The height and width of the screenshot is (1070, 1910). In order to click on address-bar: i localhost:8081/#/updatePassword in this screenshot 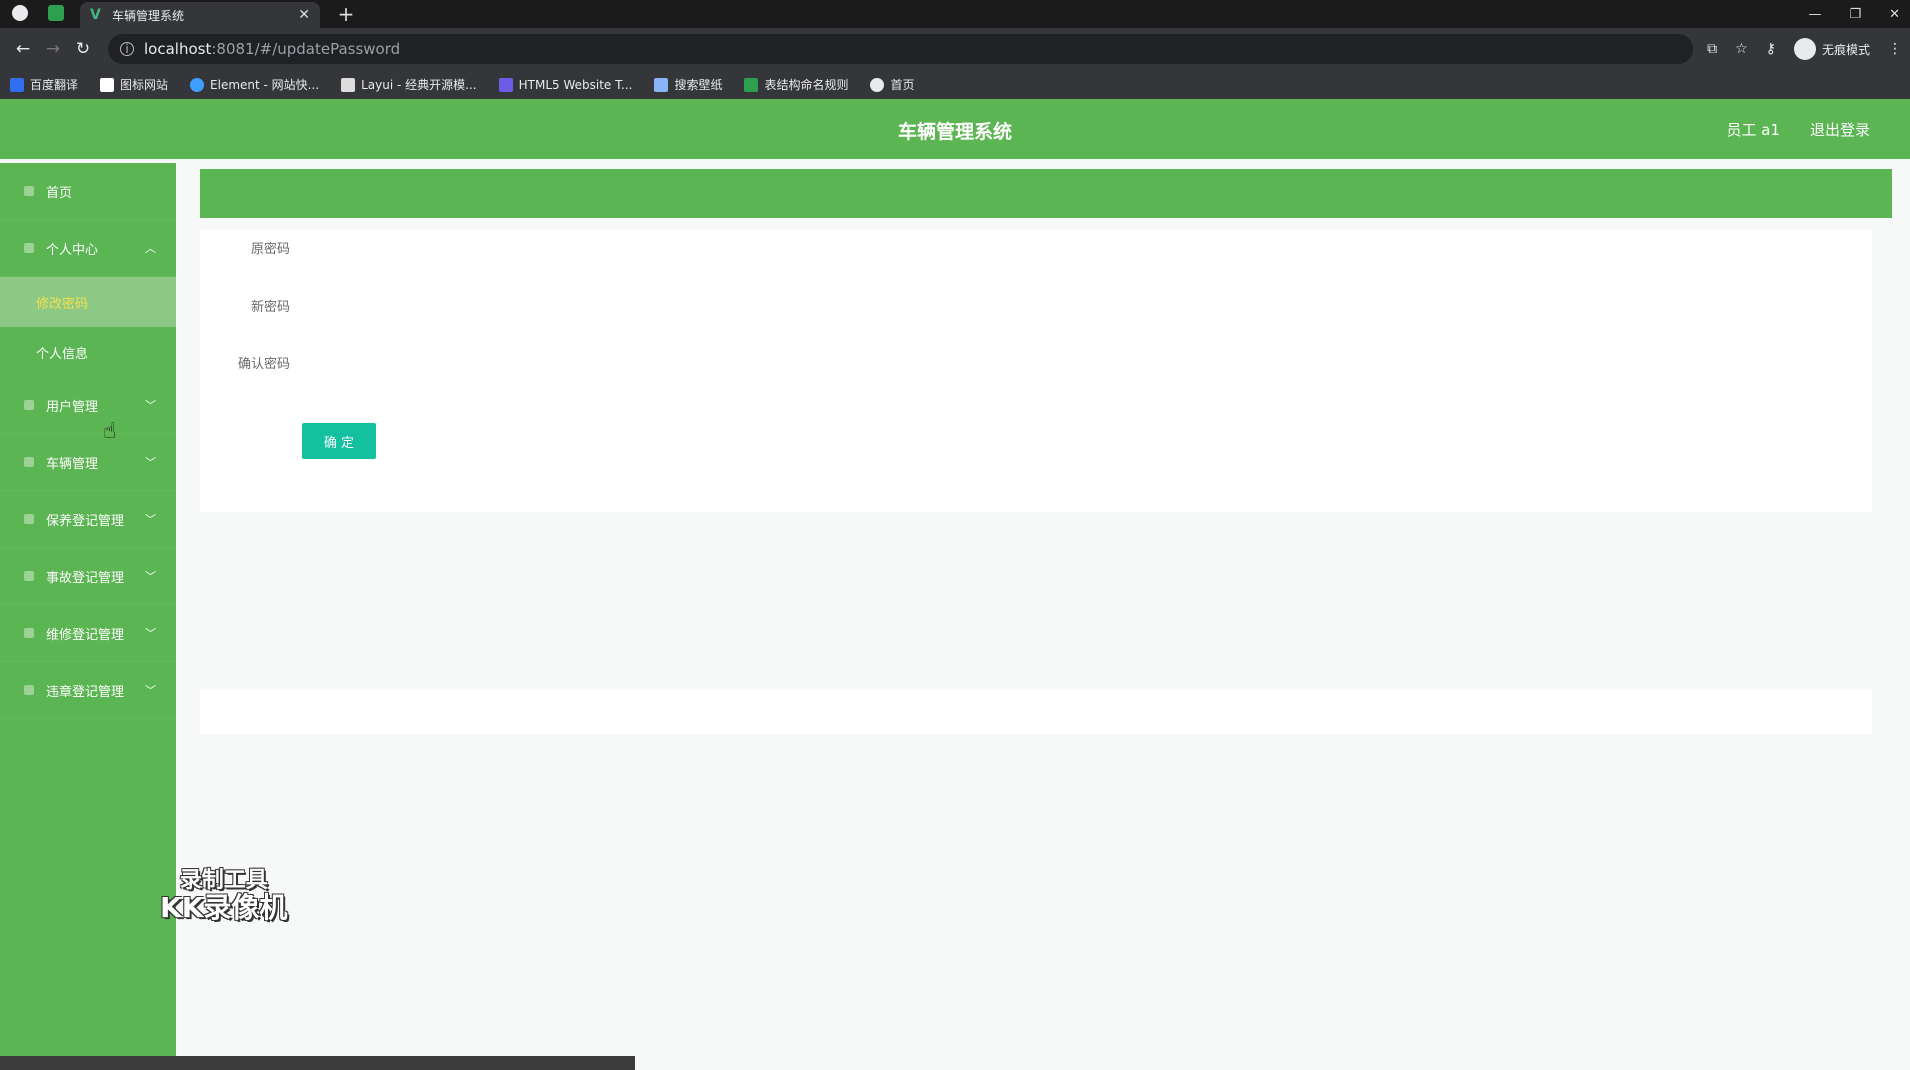, I will do `click(901, 49)`.